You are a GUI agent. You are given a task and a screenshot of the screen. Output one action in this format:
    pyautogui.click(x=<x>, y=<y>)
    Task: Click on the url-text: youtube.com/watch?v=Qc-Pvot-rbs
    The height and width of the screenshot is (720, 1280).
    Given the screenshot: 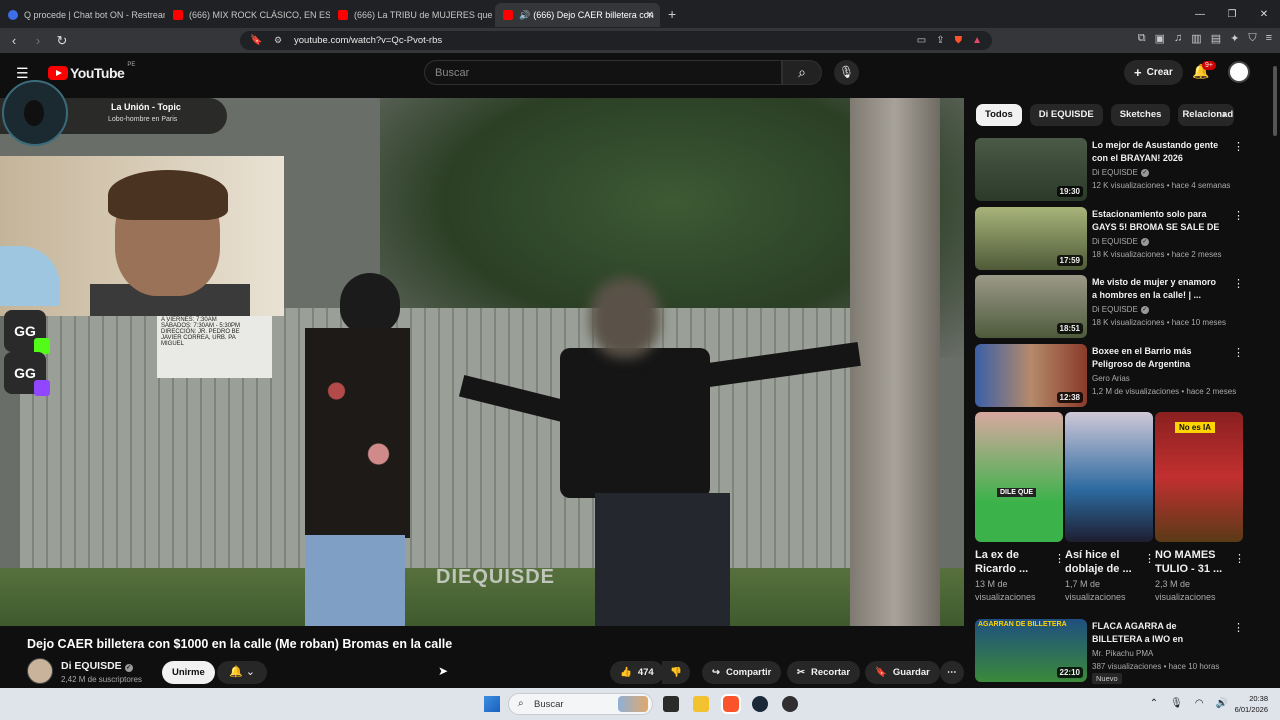 What is the action you would take?
    pyautogui.click(x=368, y=40)
    